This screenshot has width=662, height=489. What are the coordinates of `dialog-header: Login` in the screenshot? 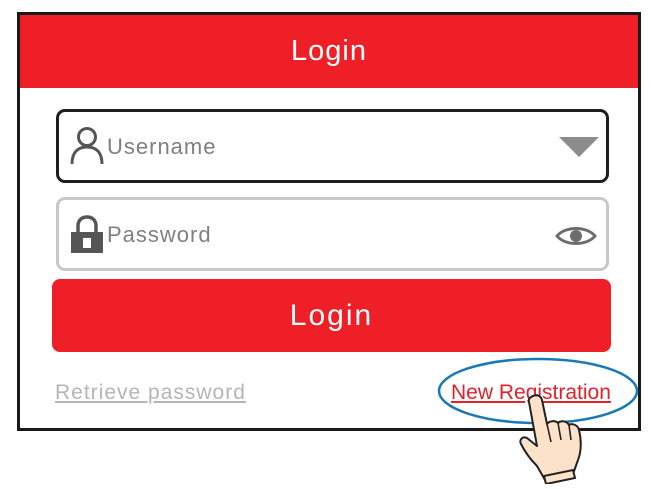 It's located at (329, 51).